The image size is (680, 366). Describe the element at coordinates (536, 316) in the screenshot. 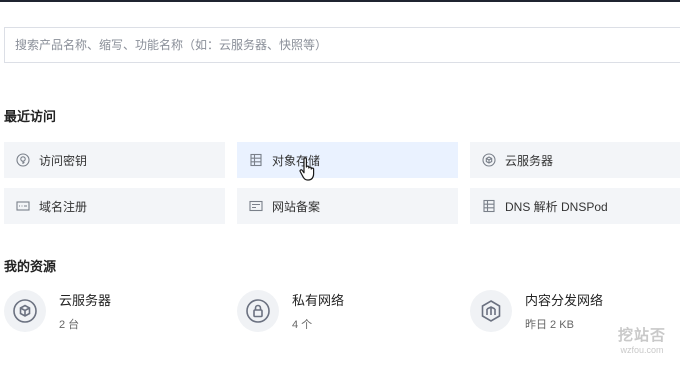

I see `resource-item-cdn: 内容分发网络 昨日 2 KB` at that location.